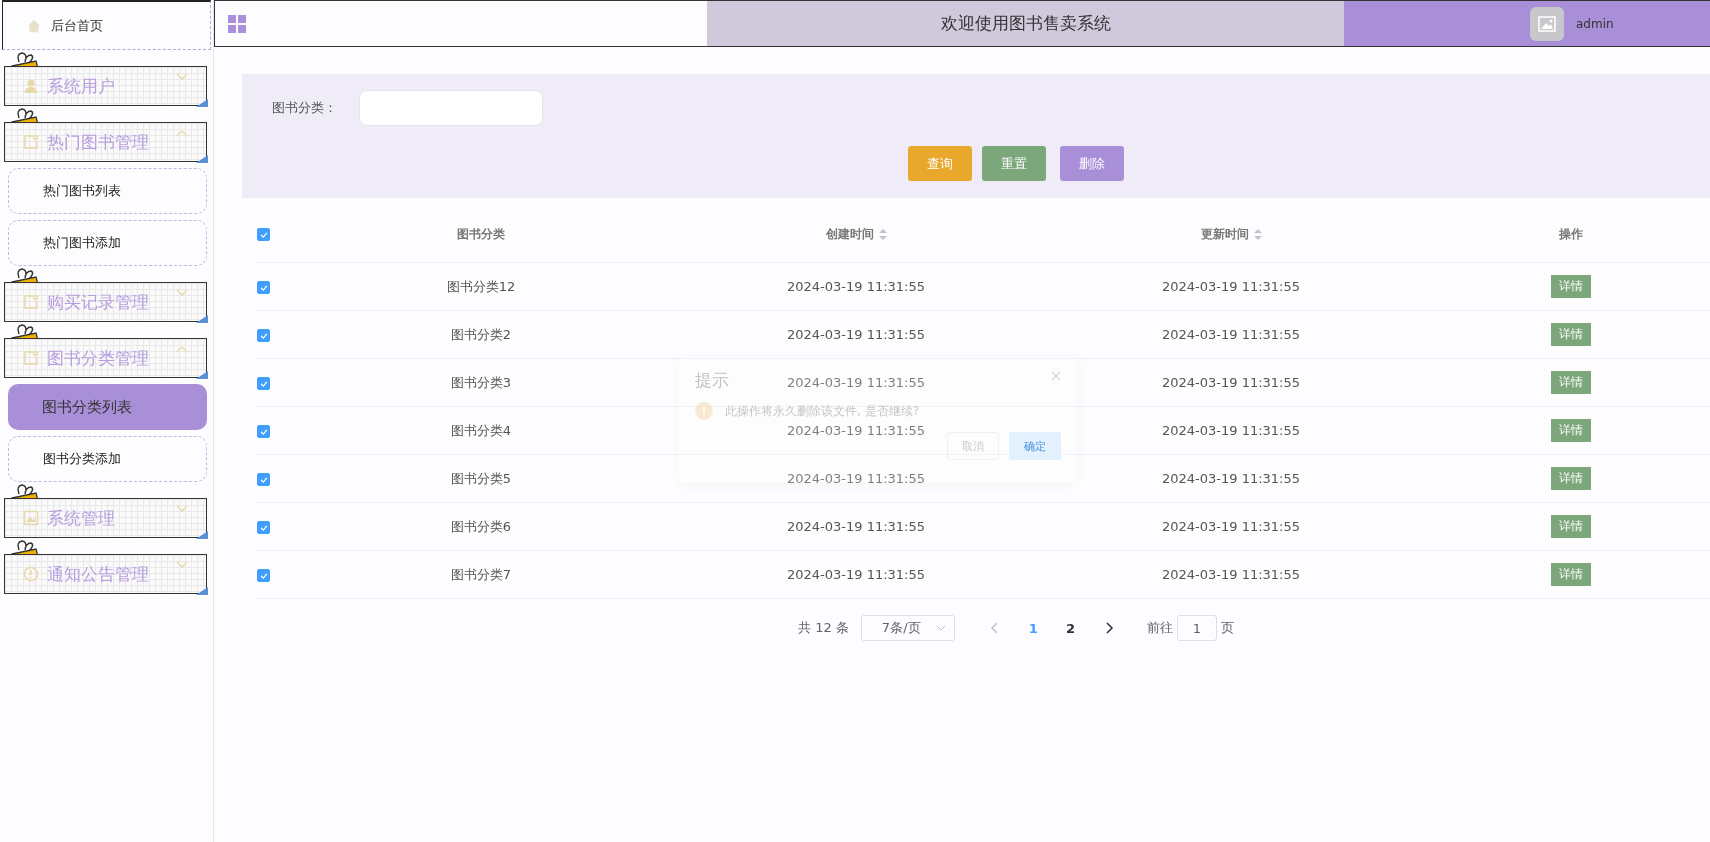 Image resolution: width=1710 pixels, height=842 pixels. I want to click on grid-menu-icon, so click(237, 23).